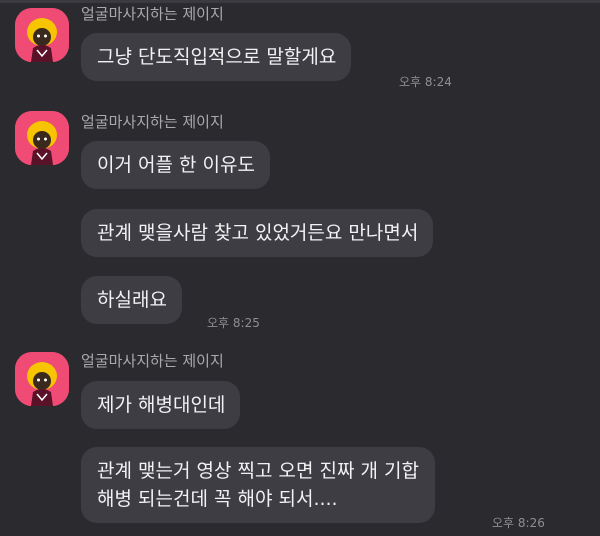 This screenshot has height=536, width=600. I want to click on message-bubble: 이거 어플 한 이유도, so click(175, 165).